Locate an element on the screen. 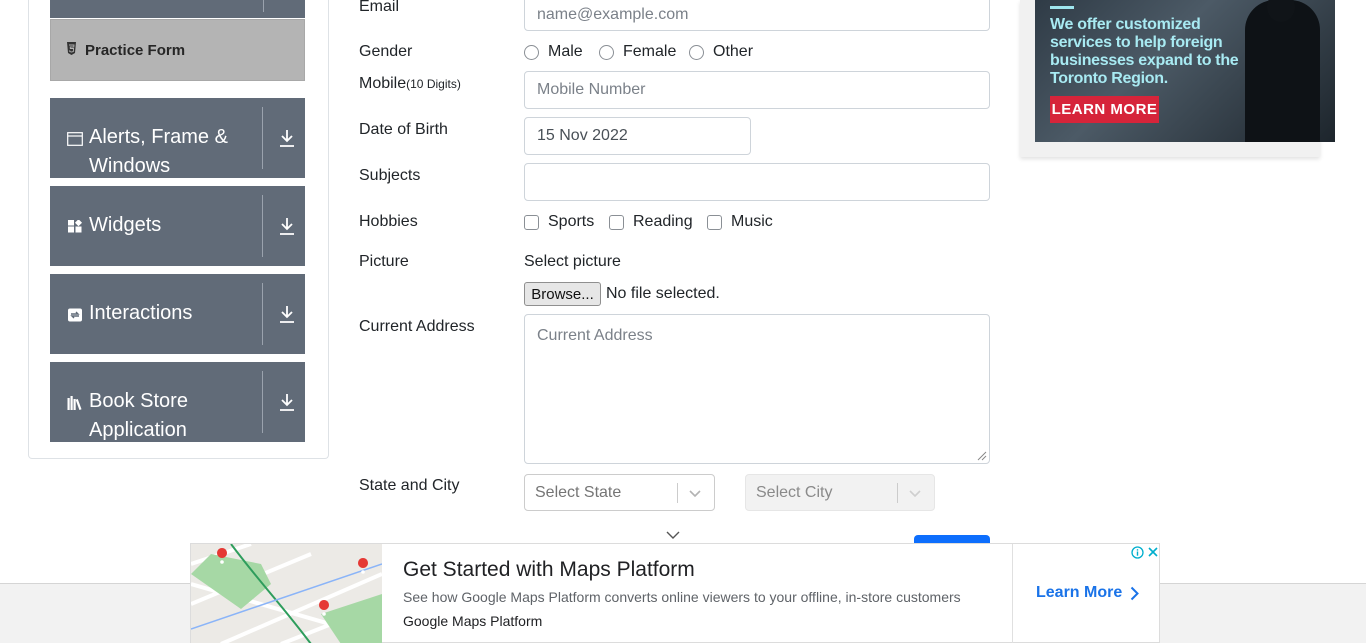 The image size is (1366, 643). sidebar-group-label: Widgets is located at coordinates (125, 225).